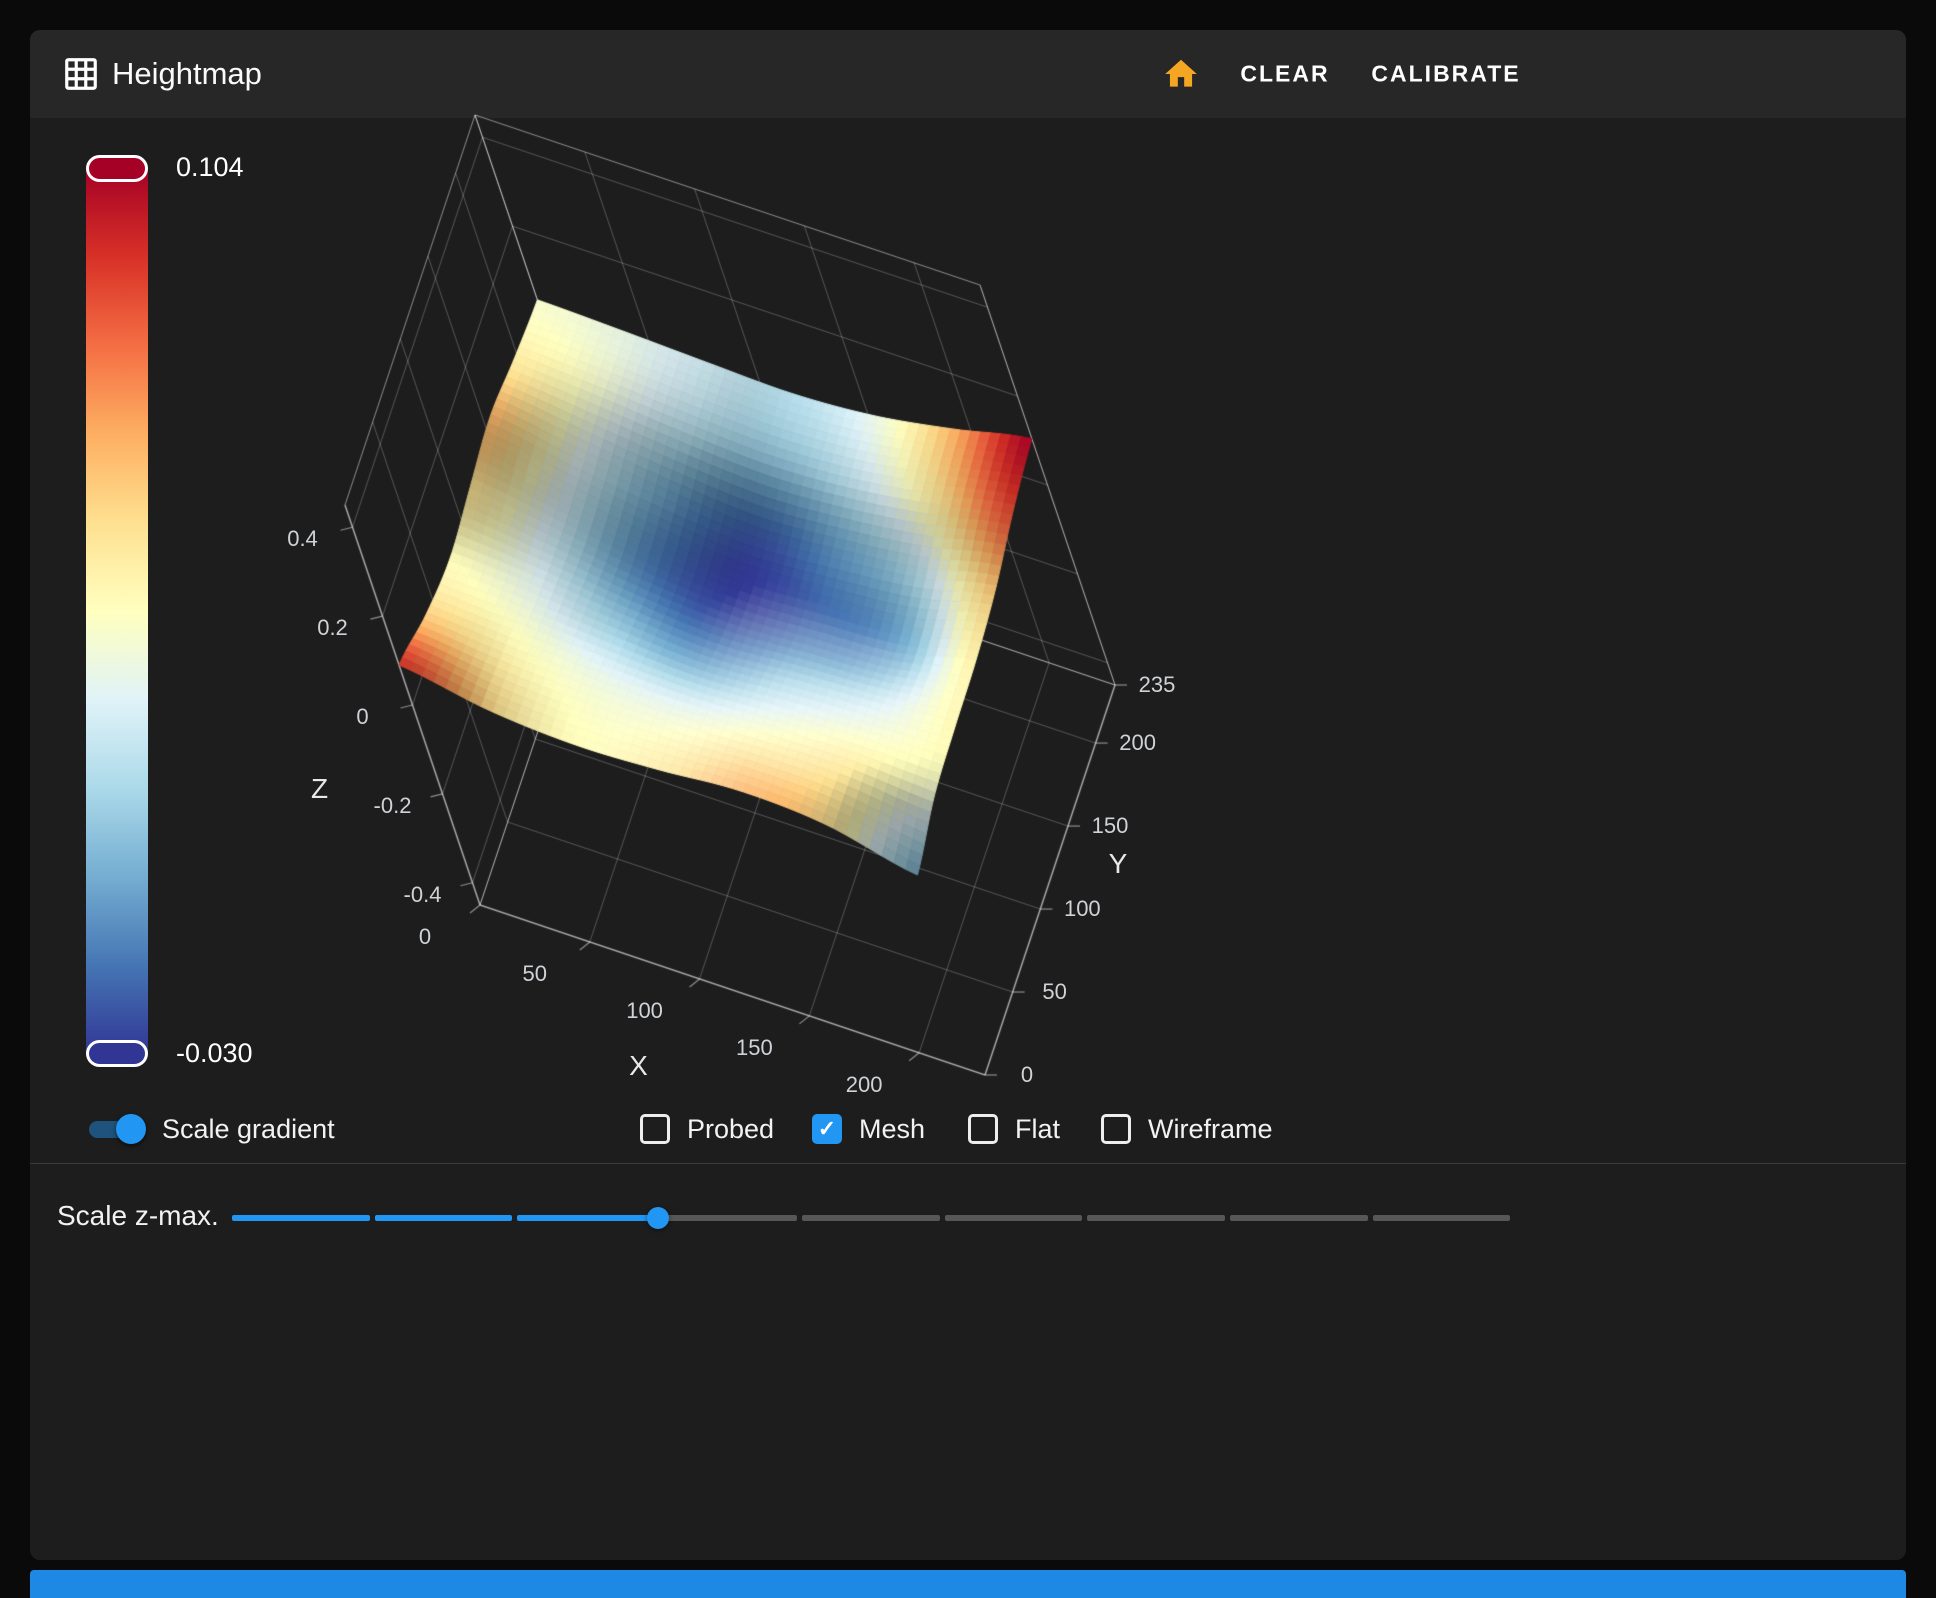 The height and width of the screenshot is (1598, 1936). I want to click on checkbox-probed-label: Probed, so click(731, 1128).